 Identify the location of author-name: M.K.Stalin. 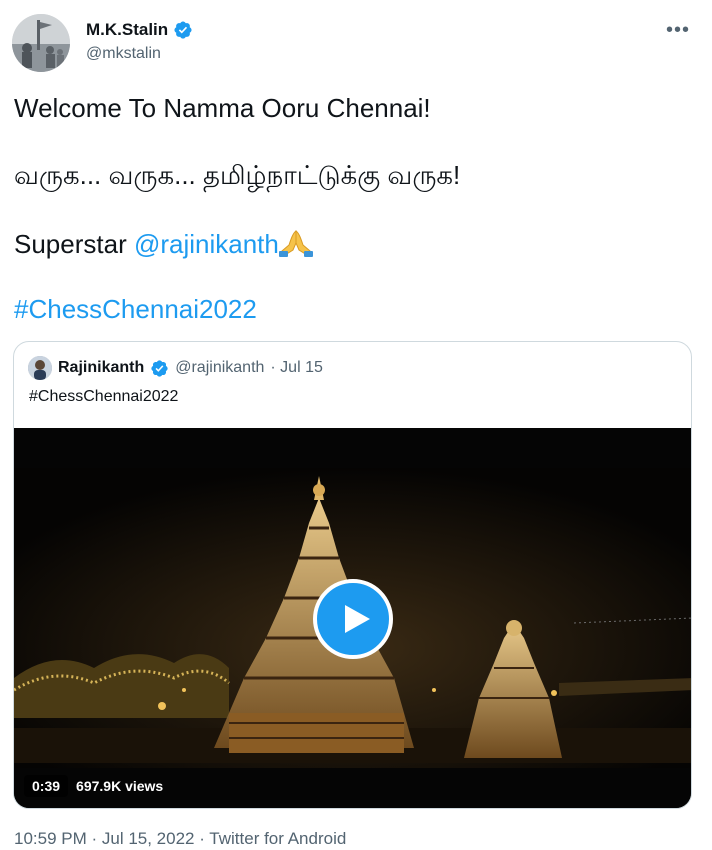
(139, 30).